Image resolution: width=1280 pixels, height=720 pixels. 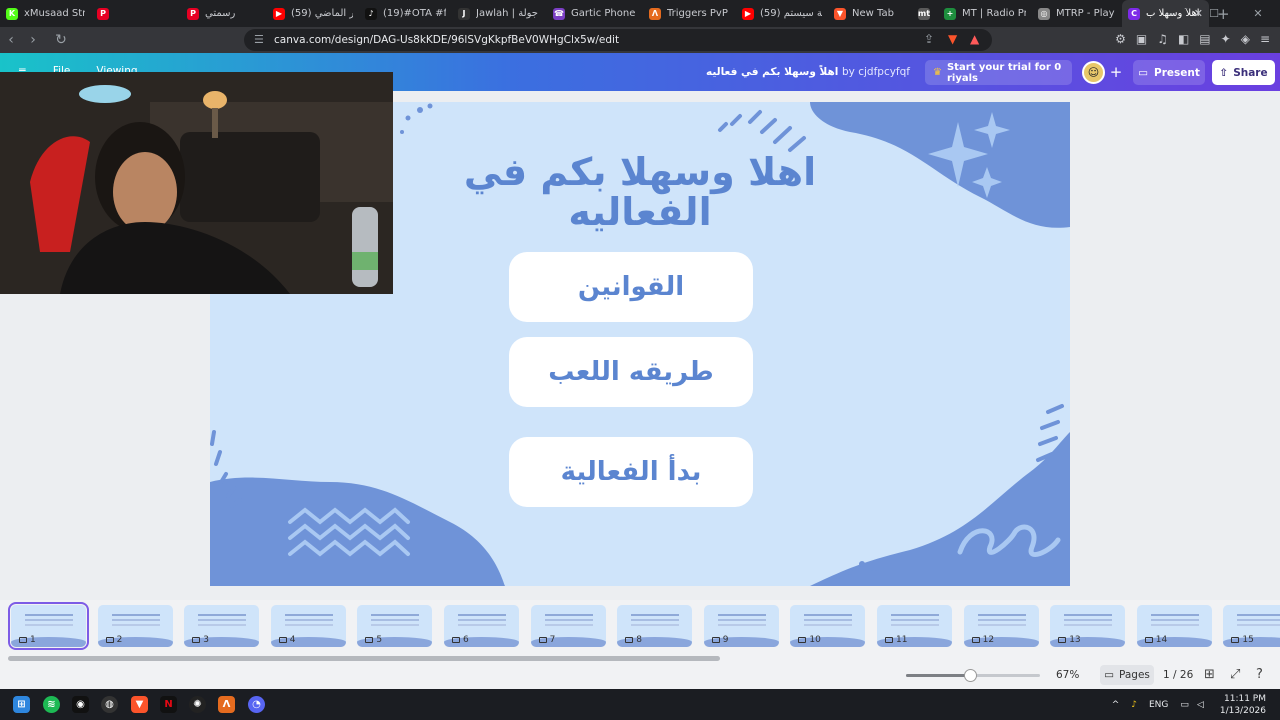 I want to click on webcam-feed, so click(x=196, y=183).